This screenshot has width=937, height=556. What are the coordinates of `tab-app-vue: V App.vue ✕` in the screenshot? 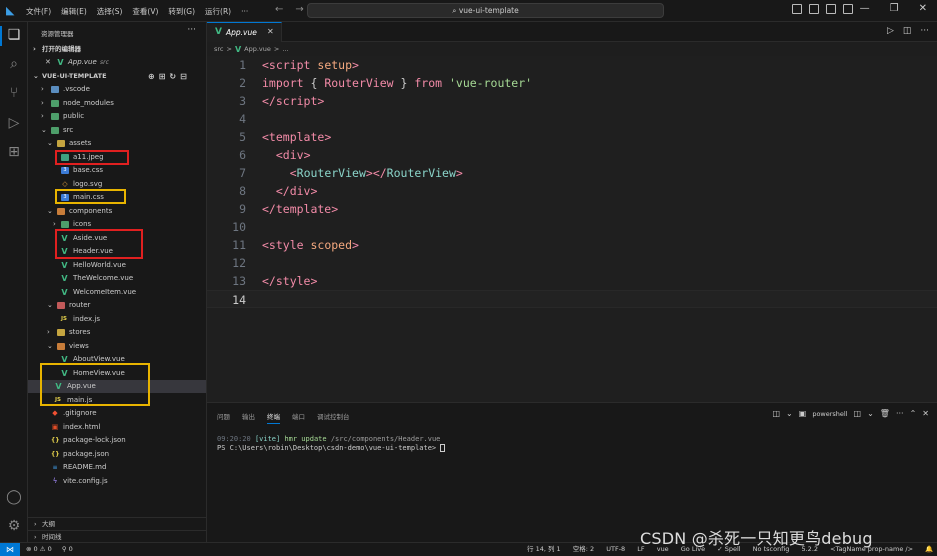 It's located at (244, 32).